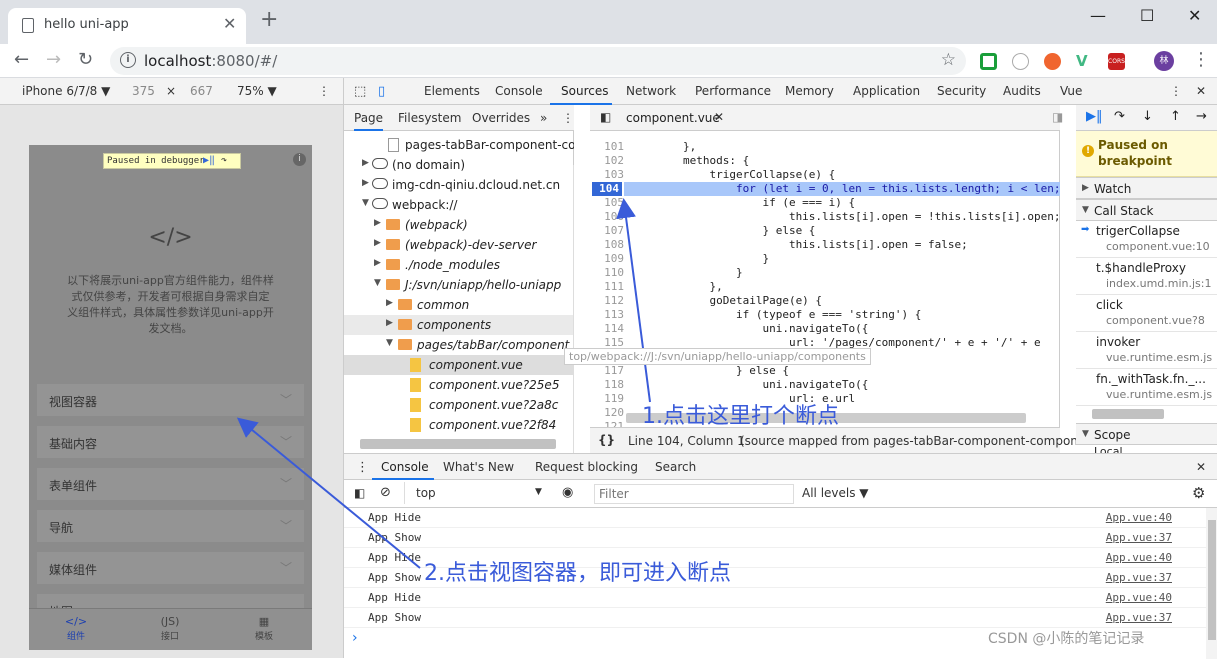 This screenshot has height=659, width=1217. Describe the element at coordinates (519, 91) in the screenshot. I see `tab-console: Console` at that location.